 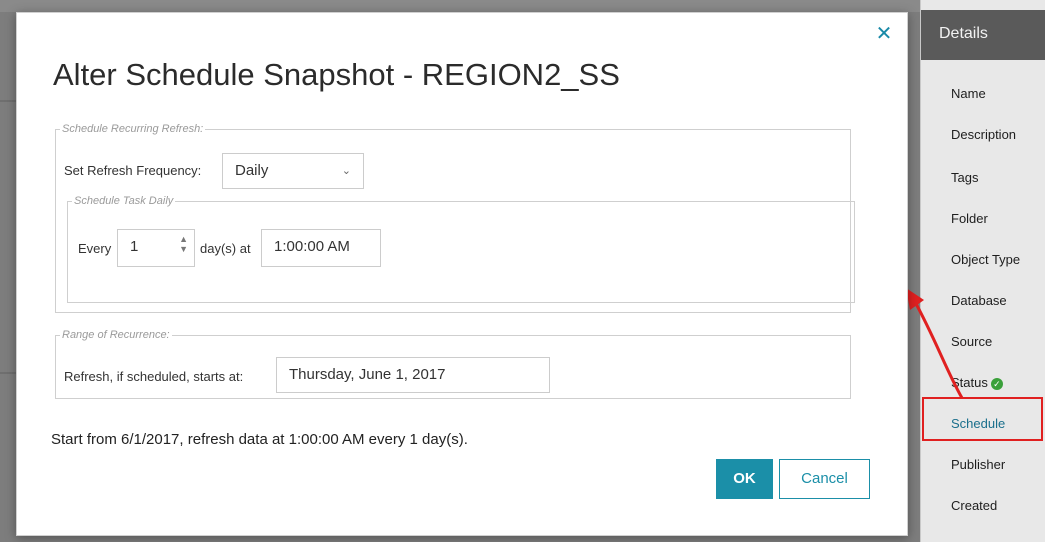 I want to click on details-item-folder: Folder, so click(x=969, y=218).